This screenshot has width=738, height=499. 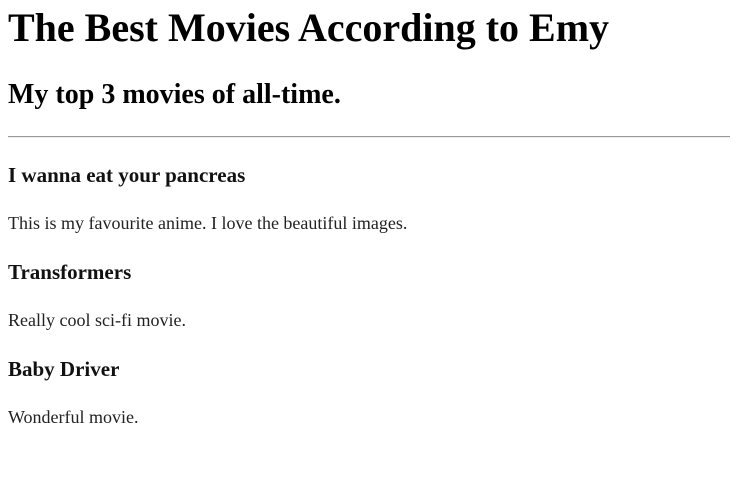 I want to click on movie-title: Transformers, so click(x=70, y=272).